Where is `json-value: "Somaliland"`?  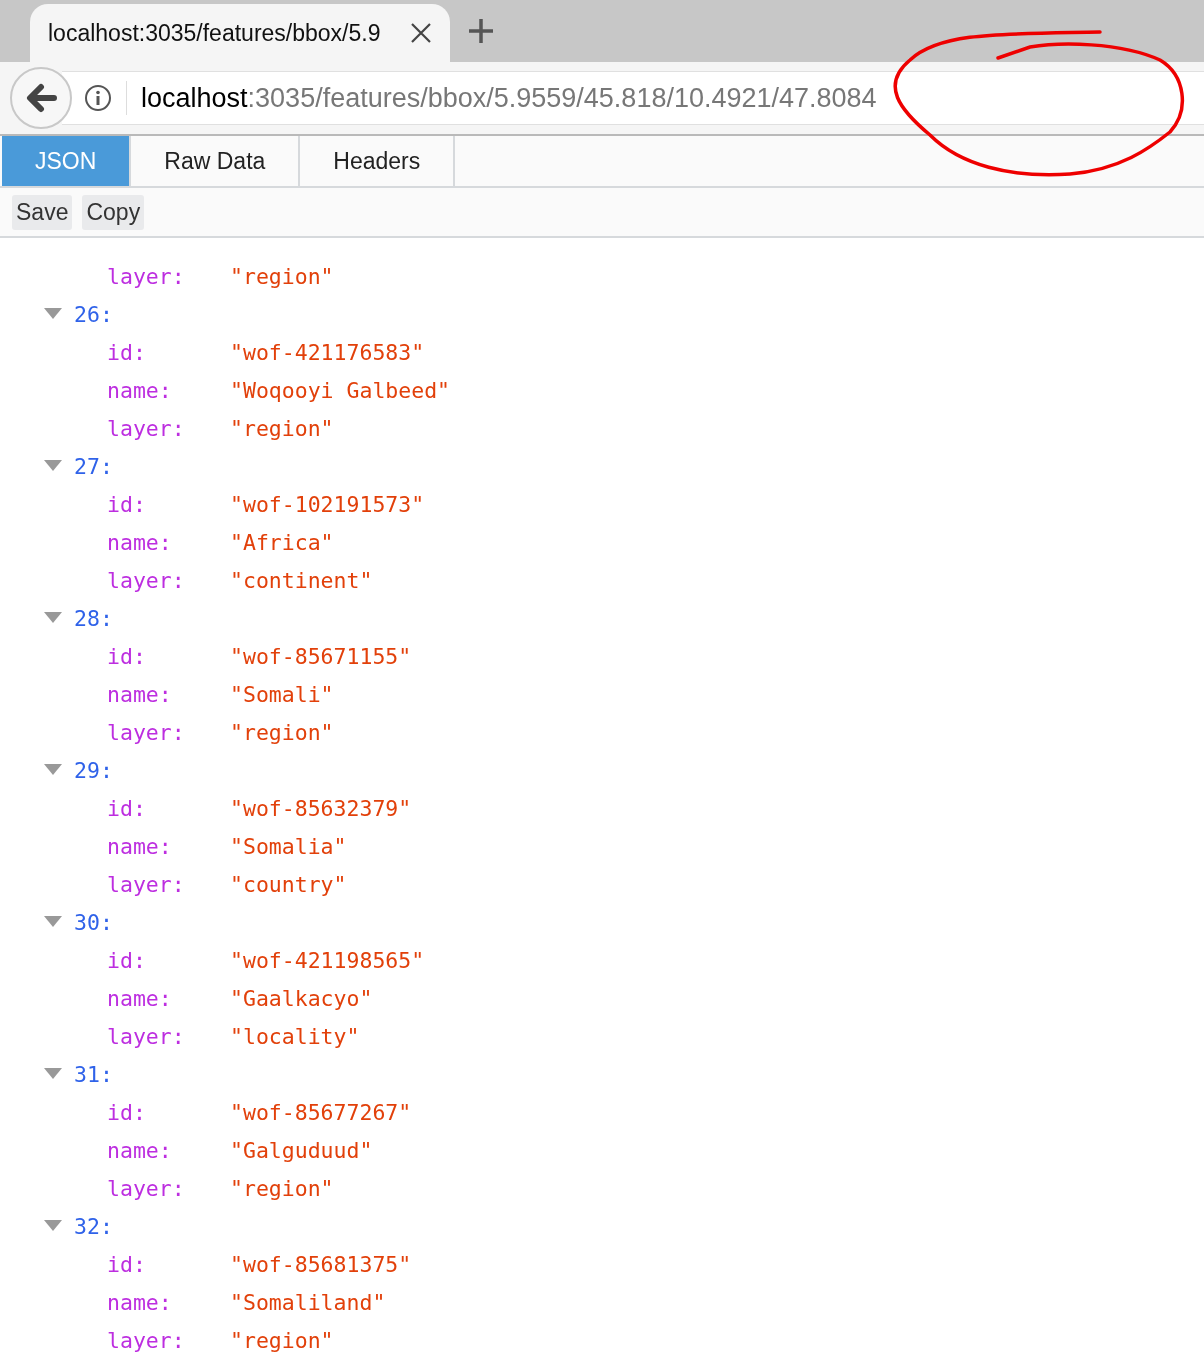 json-value: "Somaliland" is located at coordinates (308, 1302).